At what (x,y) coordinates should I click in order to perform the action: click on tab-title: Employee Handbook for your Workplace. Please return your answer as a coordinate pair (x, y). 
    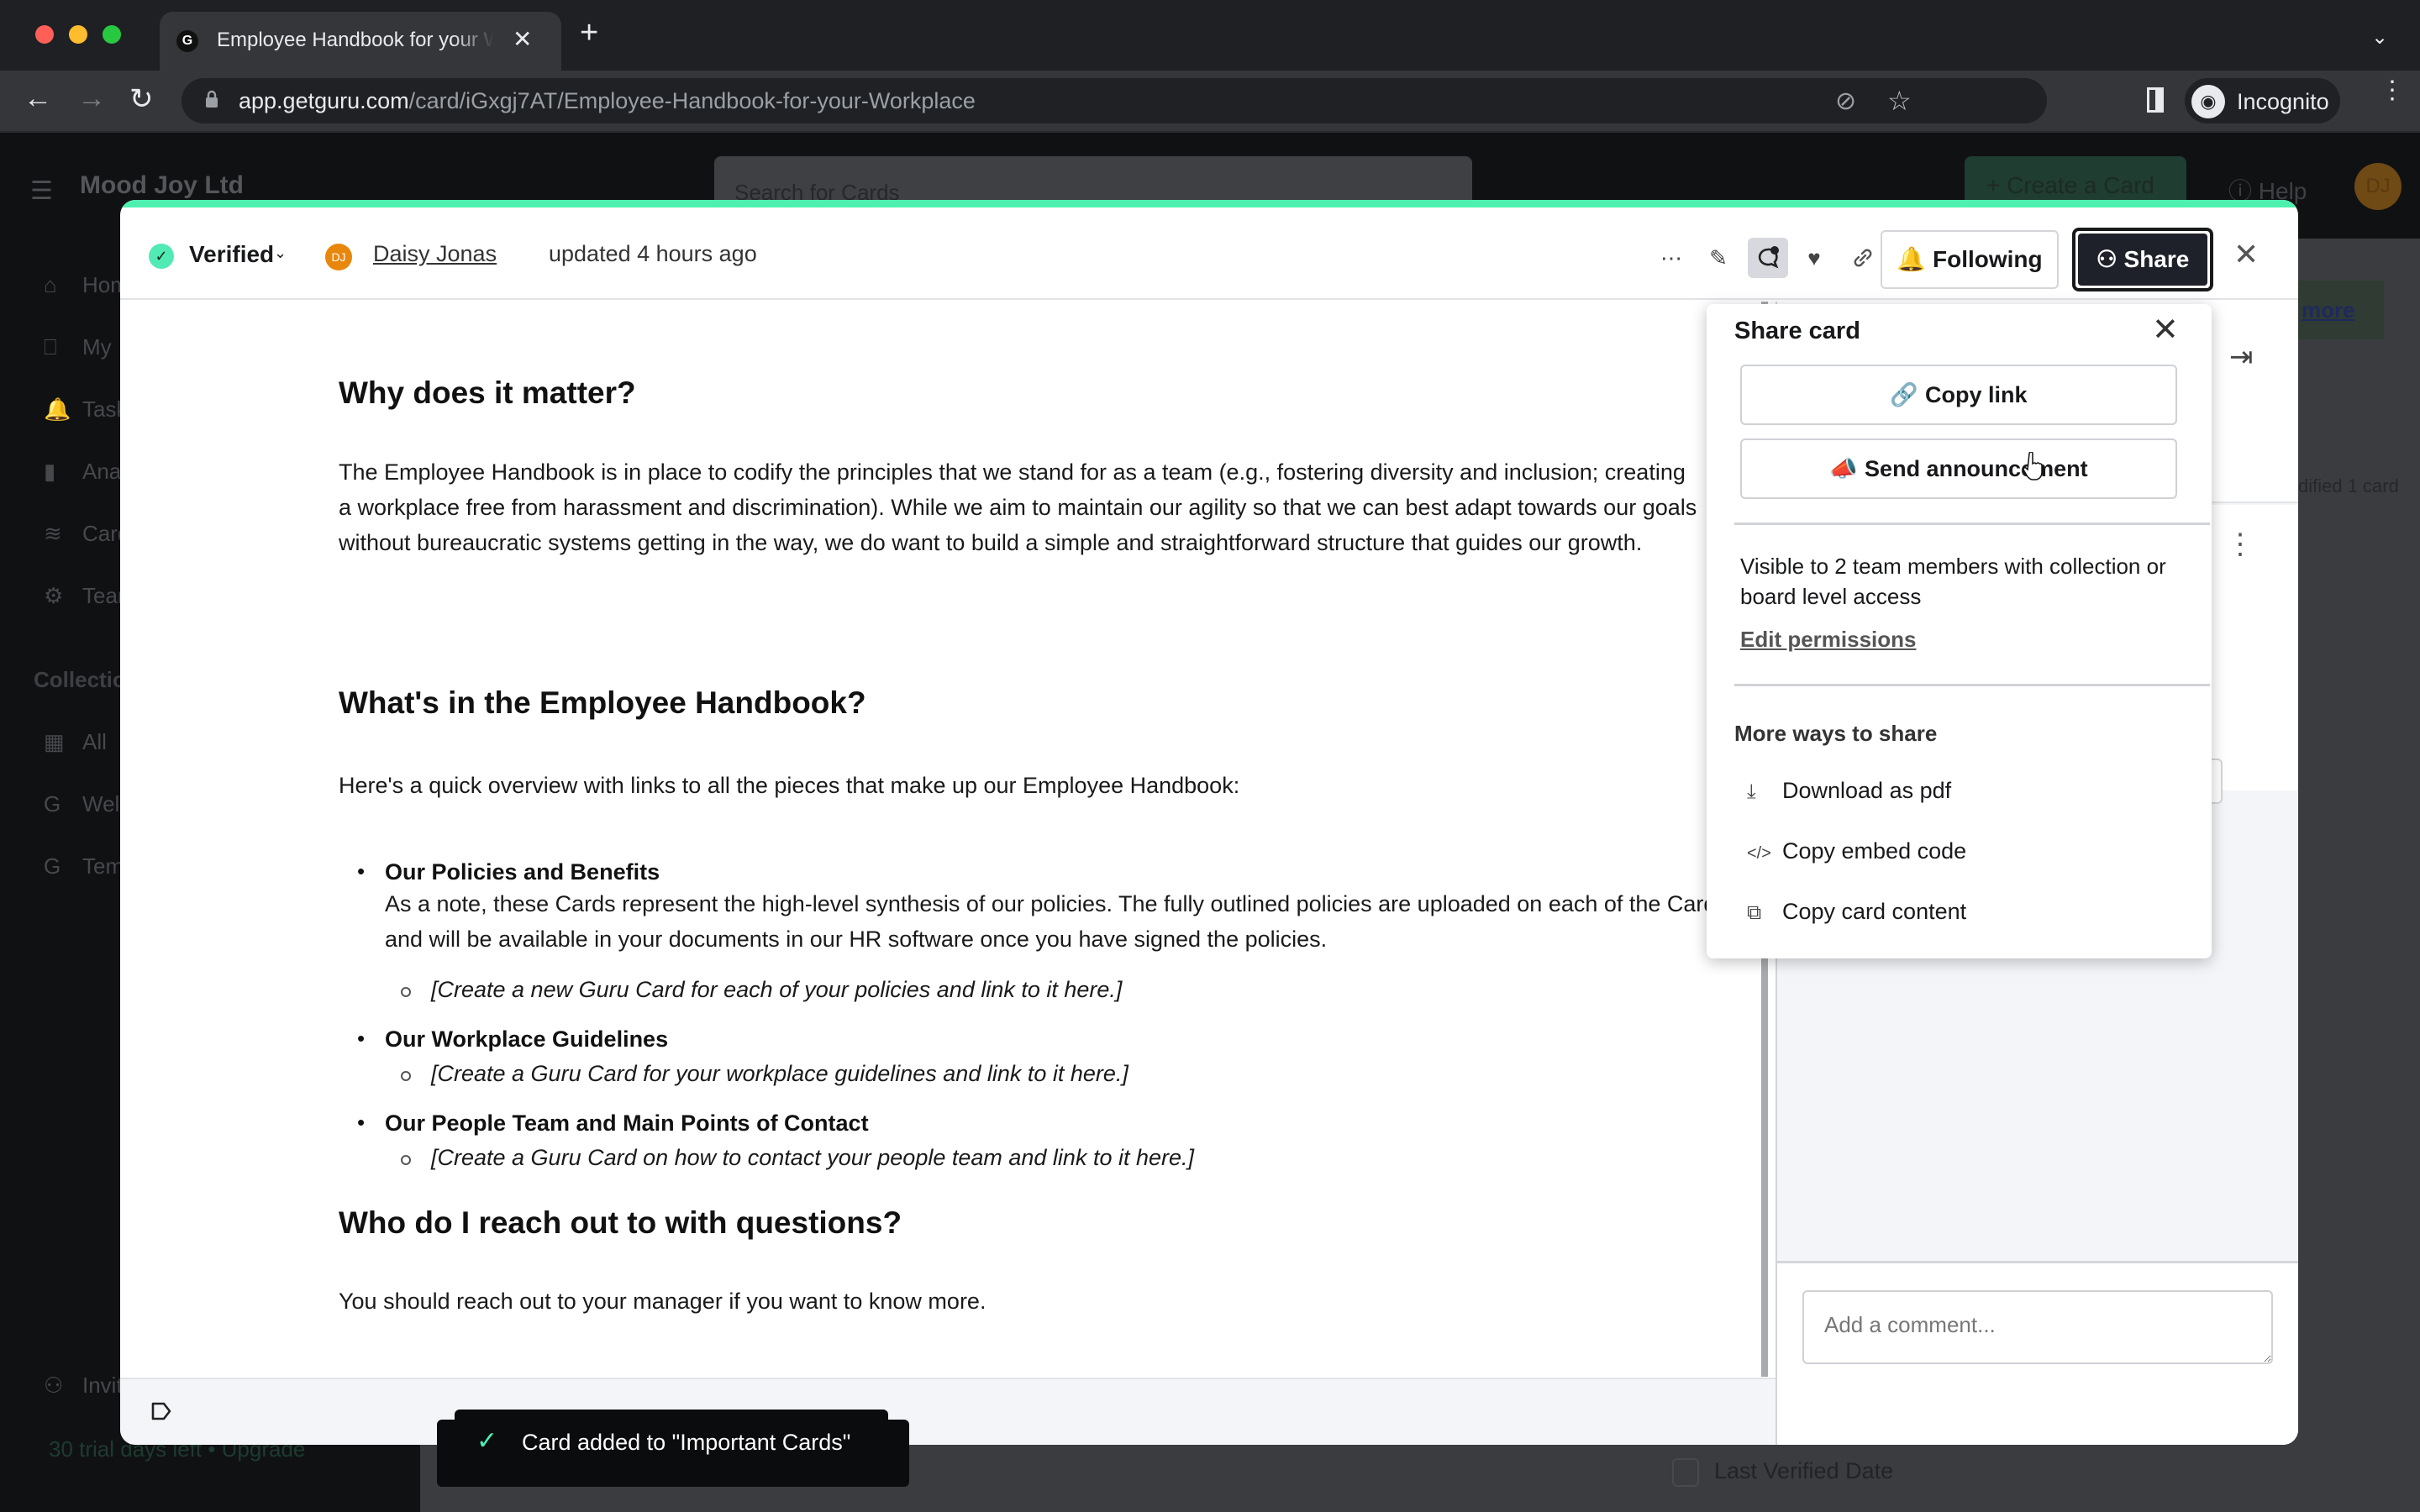
    Looking at the image, I should click on (355, 40).